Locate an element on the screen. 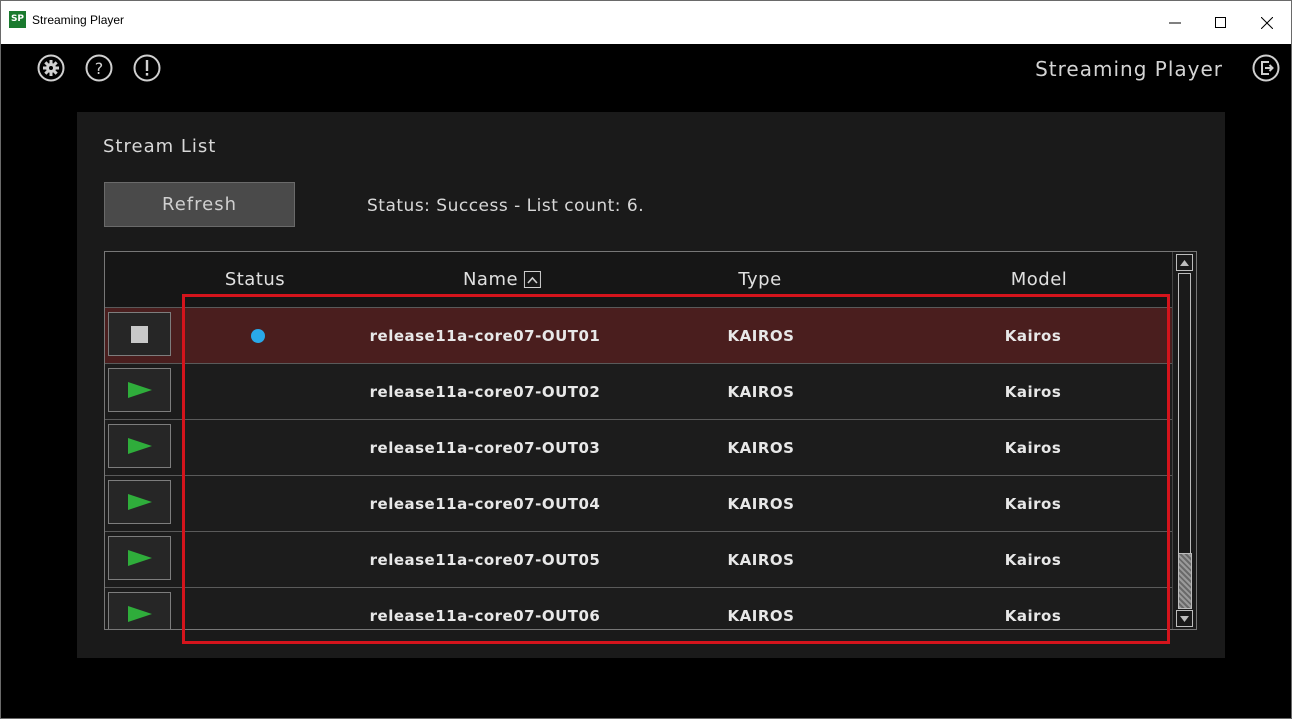 The width and height of the screenshot is (1292, 719). table-row: release11a-core07-OUT03 KAIROS Kairos is located at coordinates (639, 447).